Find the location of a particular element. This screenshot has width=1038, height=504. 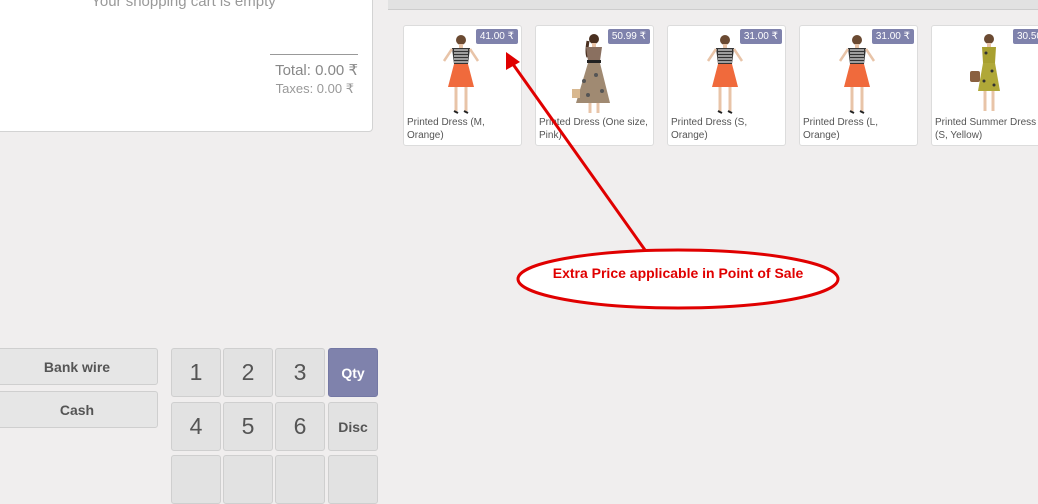

order-taxes: Taxes: 0.00 ₹ is located at coordinates (314, 88).